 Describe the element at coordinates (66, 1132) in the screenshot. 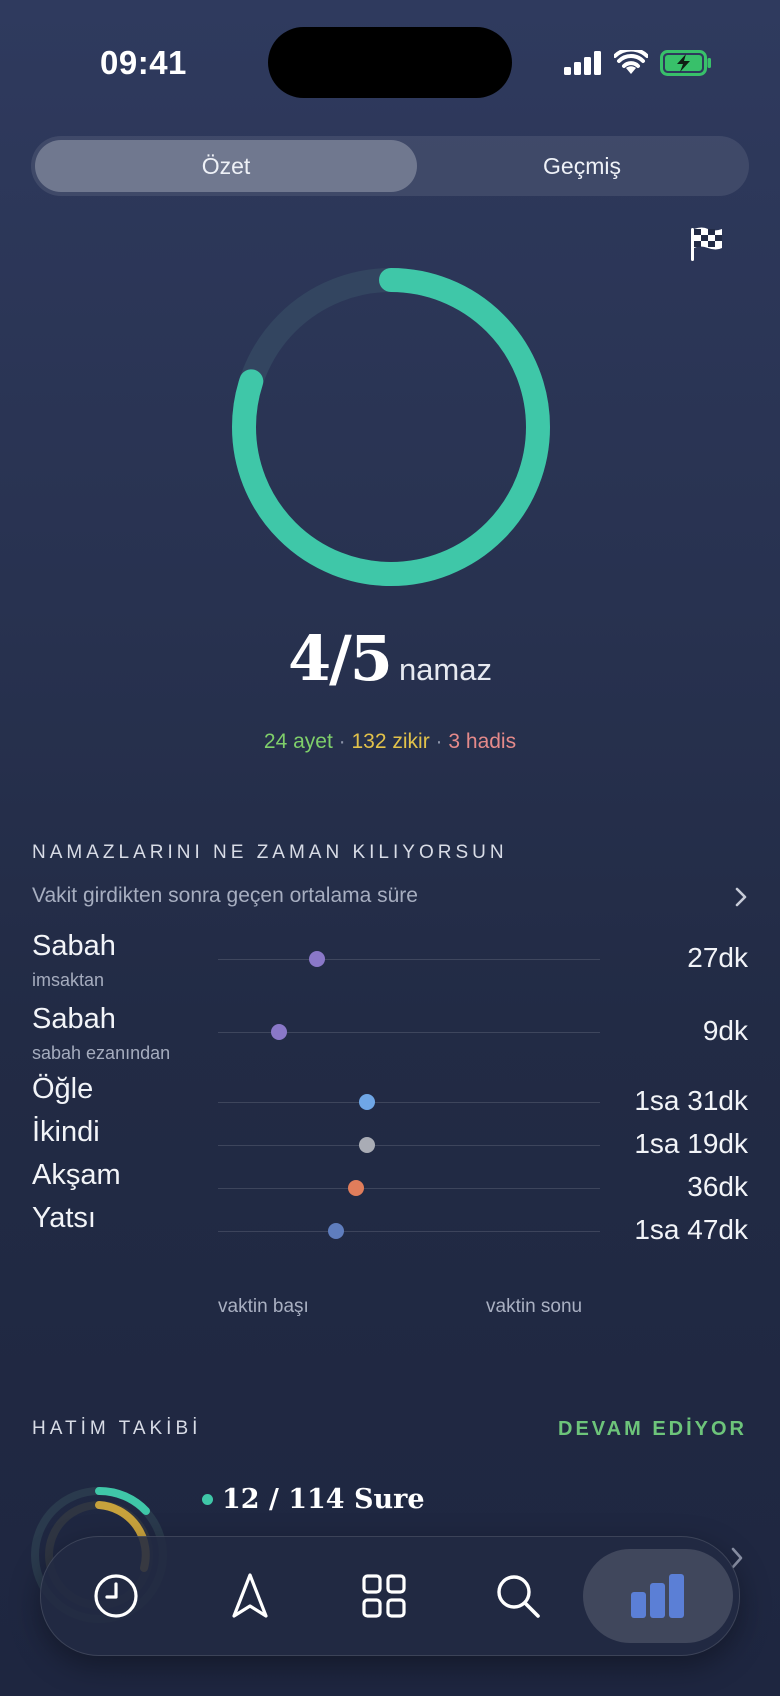

I see `timing-row-label: İkindi` at that location.